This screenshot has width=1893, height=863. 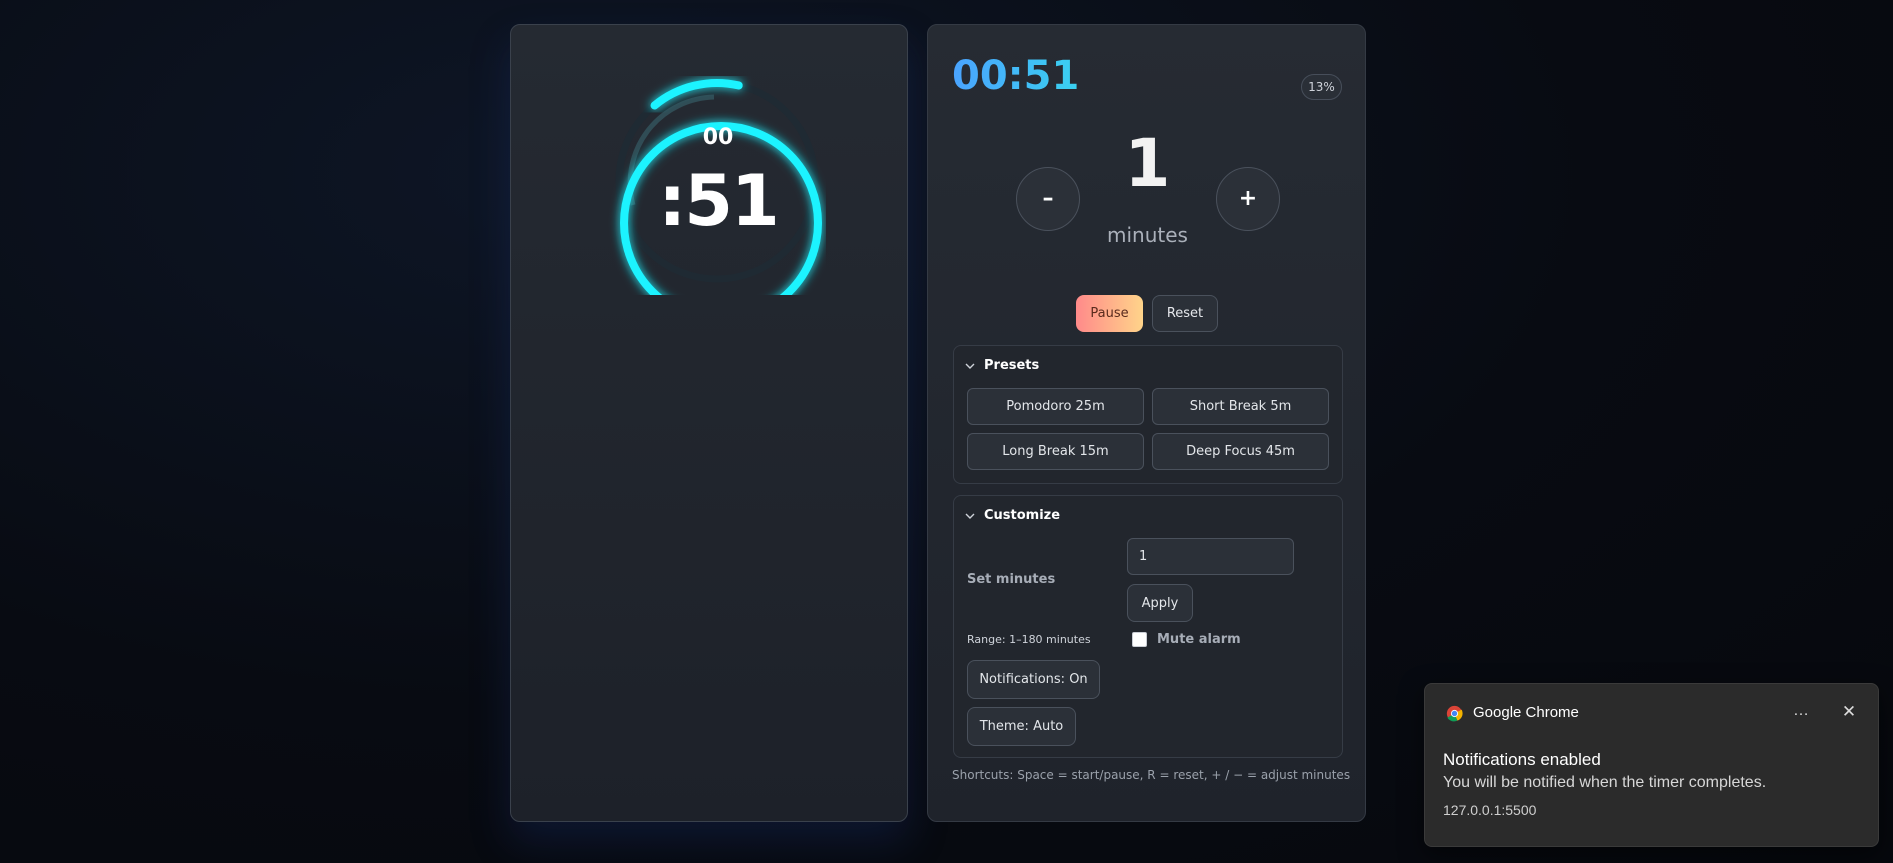 I want to click on minutes-unit-label: minutes, so click(x=1147, y=235).